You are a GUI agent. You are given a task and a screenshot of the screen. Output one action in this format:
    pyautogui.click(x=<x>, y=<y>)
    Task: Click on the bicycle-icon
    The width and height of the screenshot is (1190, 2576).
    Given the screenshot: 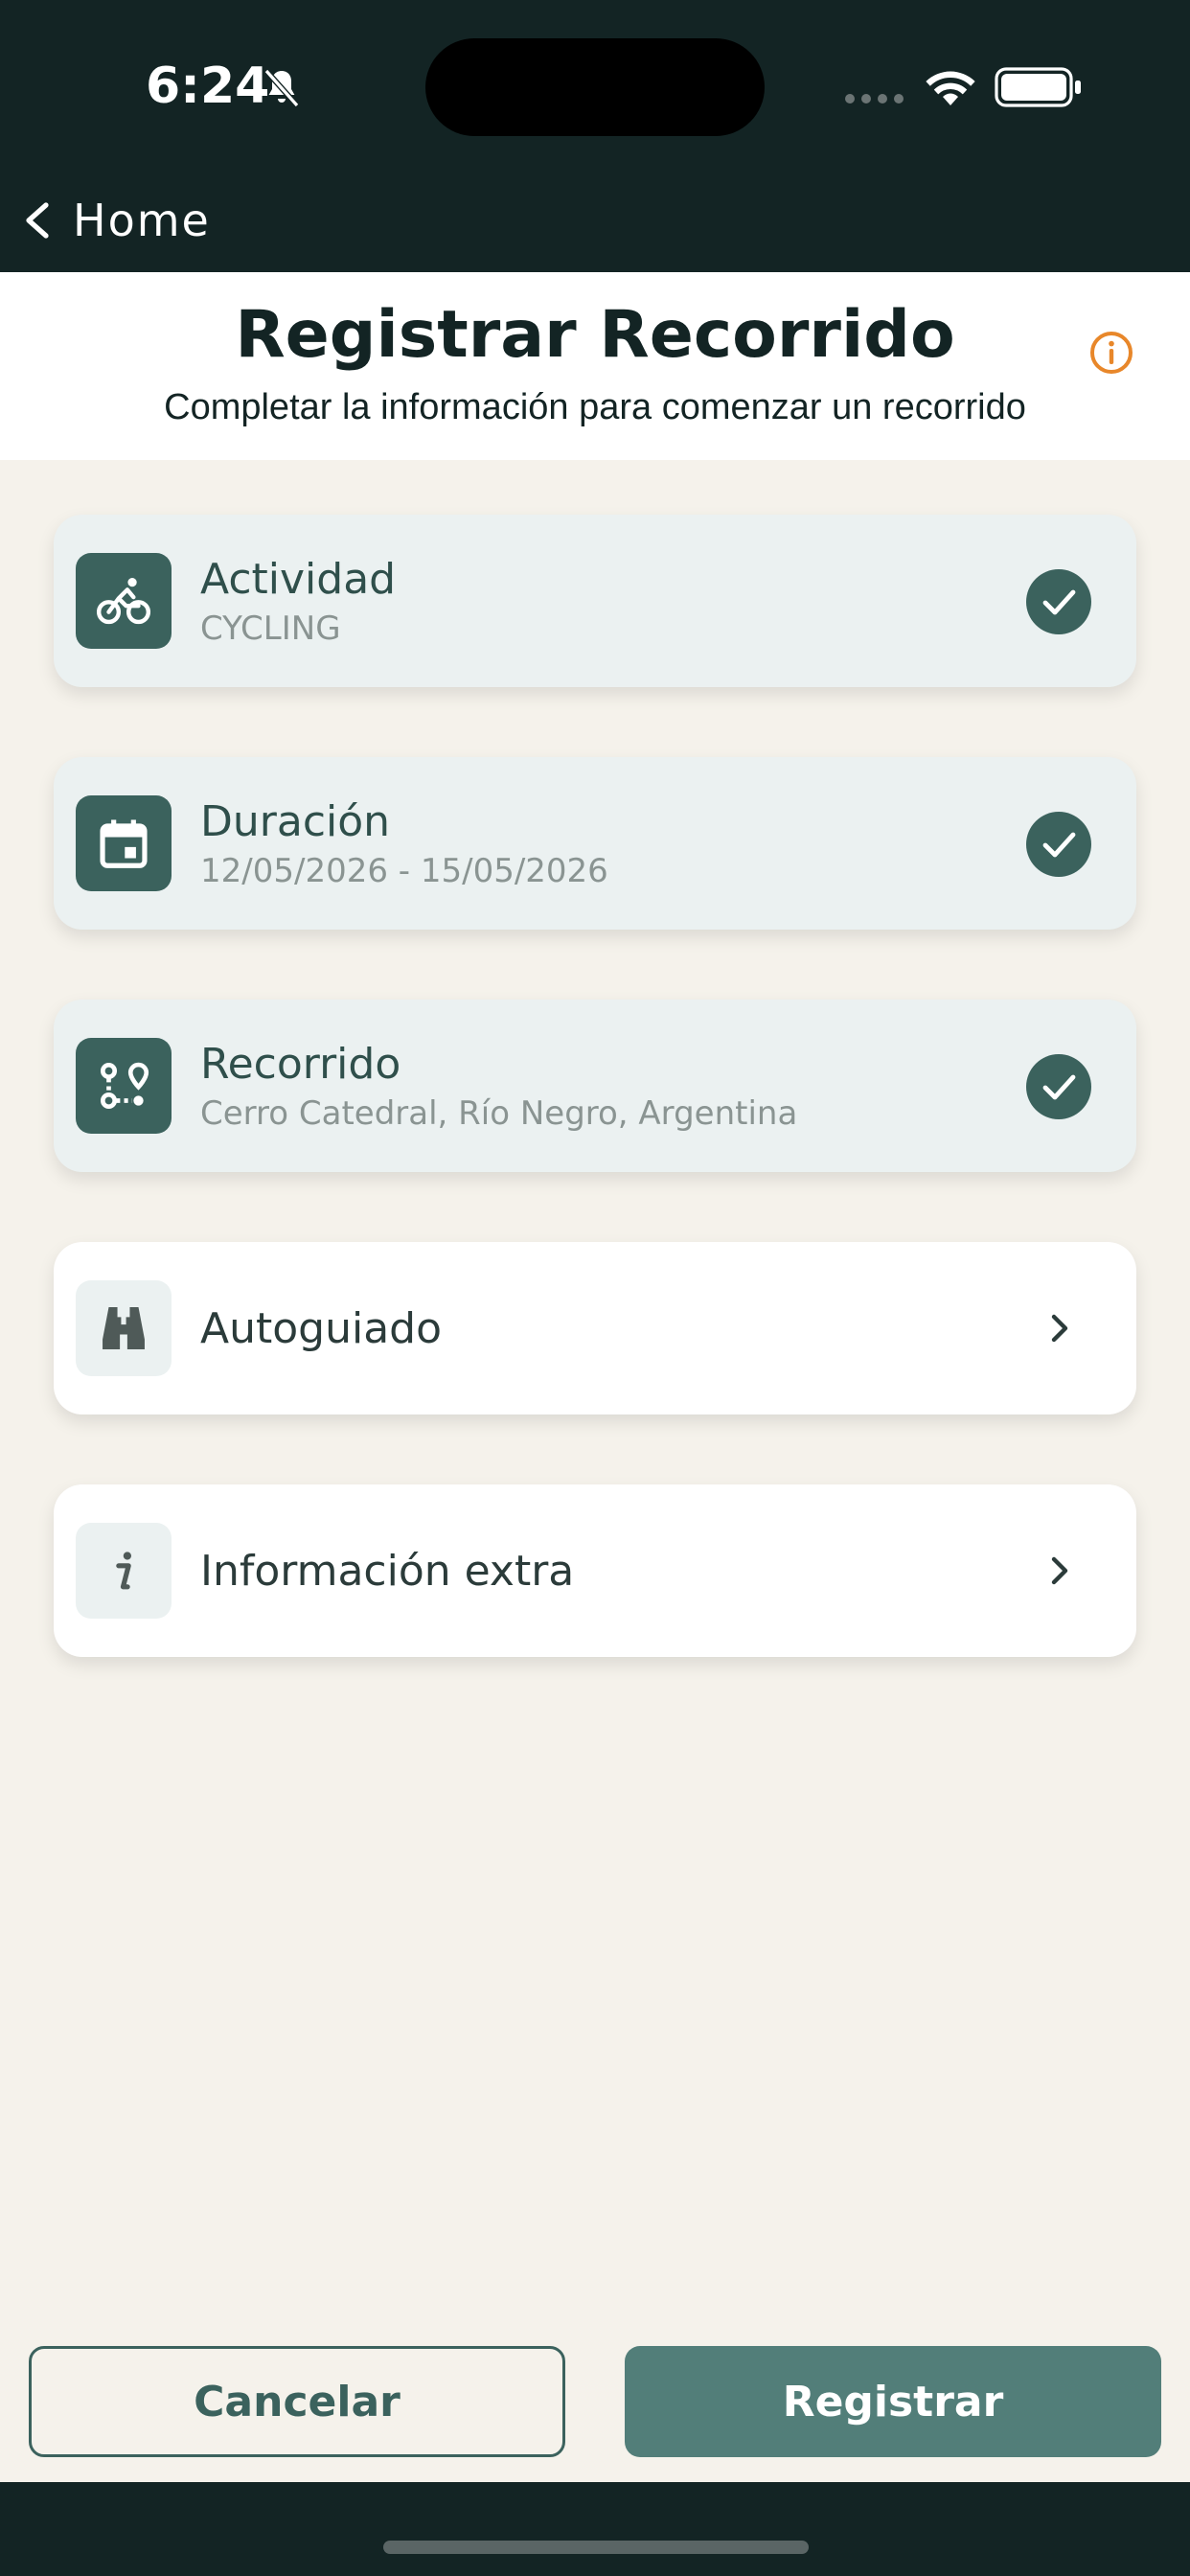 What is the action you would take?
    pyautogui.click(x=124, y=601)
    